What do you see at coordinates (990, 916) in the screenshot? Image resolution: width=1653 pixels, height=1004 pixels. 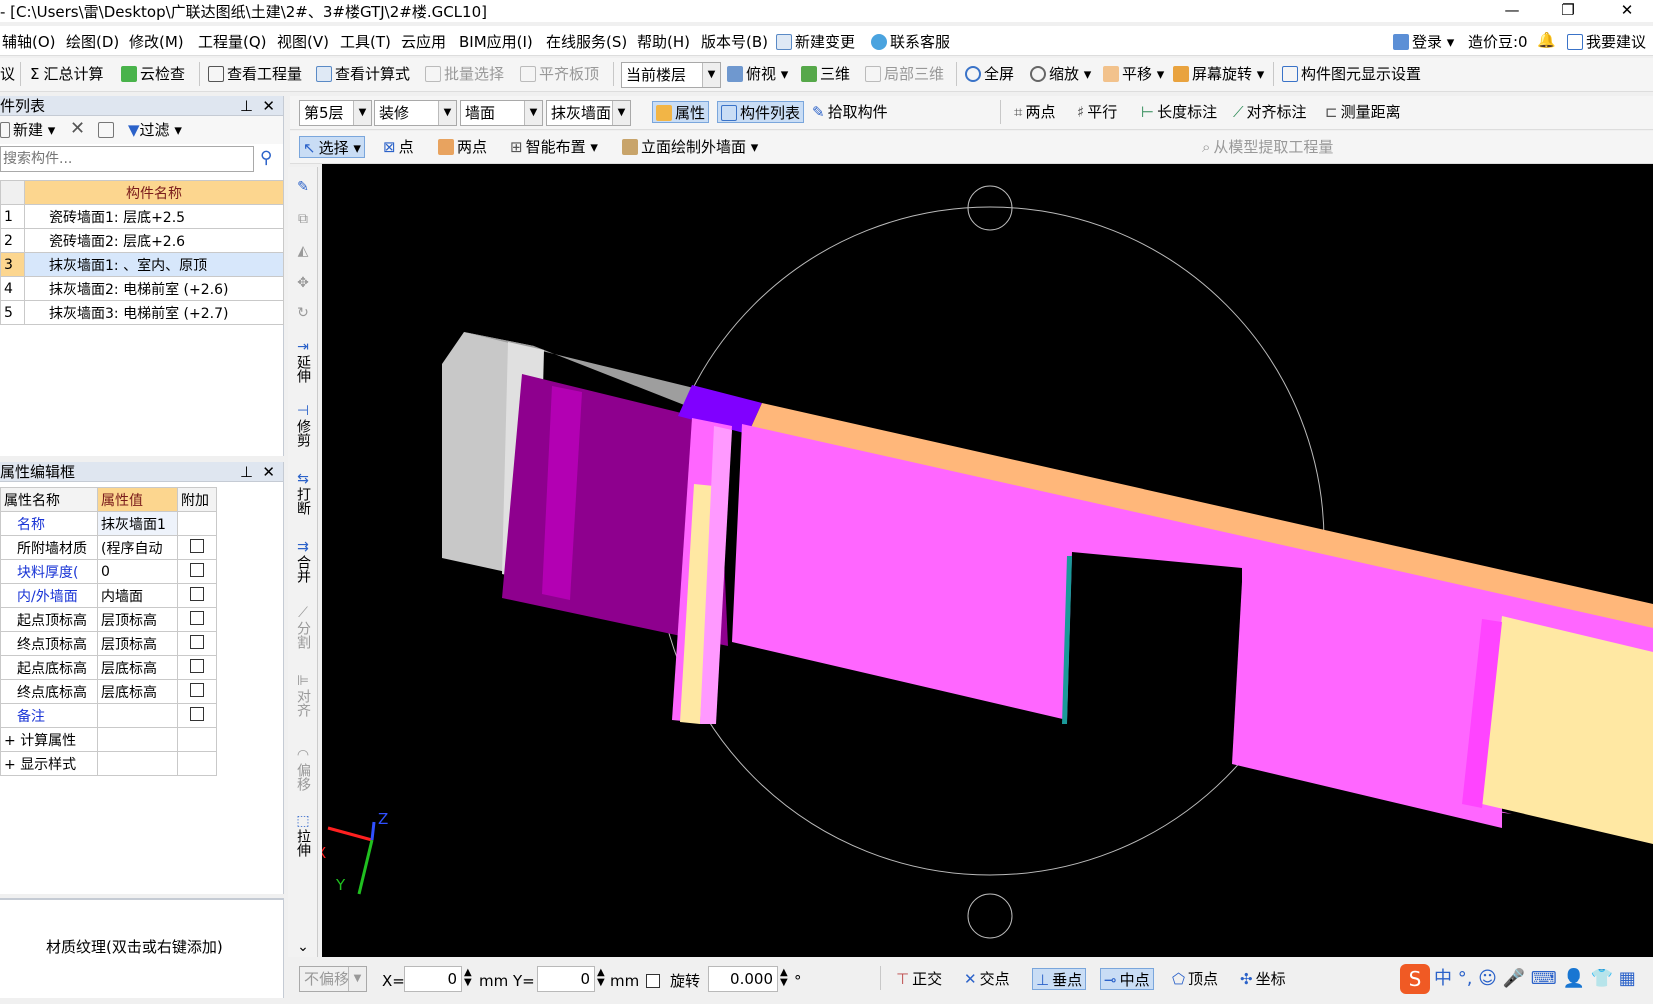 I see `orbit-handle-bottom` at bounding box center [990, 916].